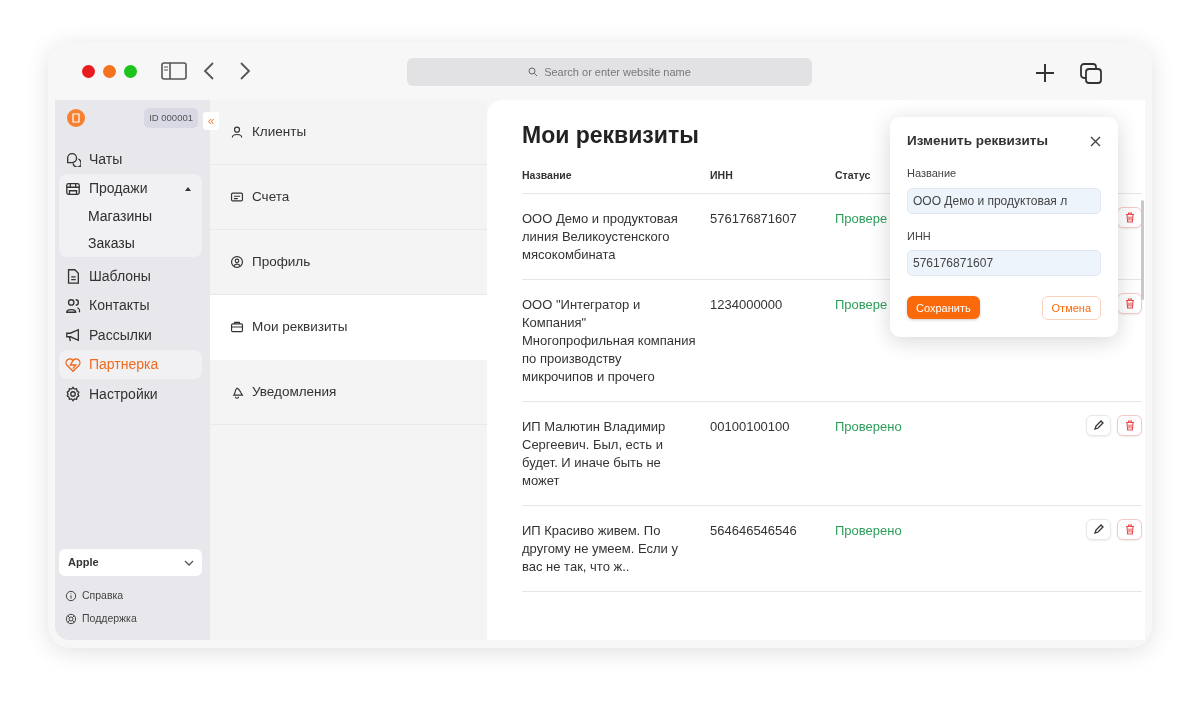 Image resolution: width=1200 pixels, height=704 pixels. Describe the element at coordinates (130, 188) in the screenshot. I see `sidebar-item: Продажи` at that location.